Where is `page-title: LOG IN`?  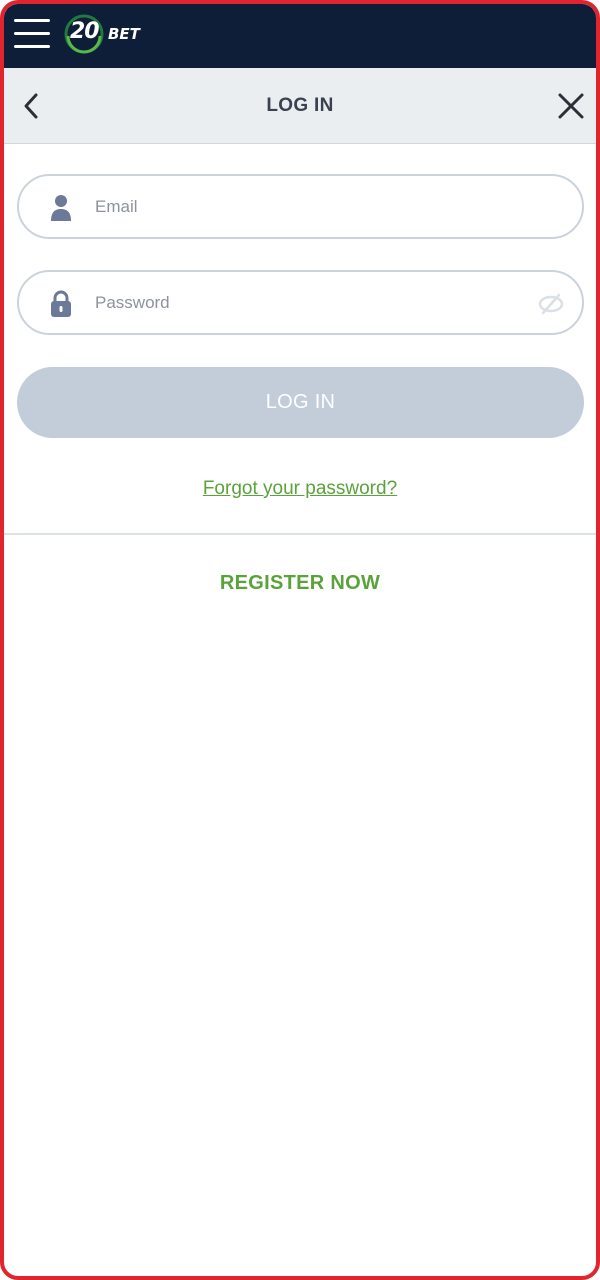
page-title: LOG IN is located at coordinates (300, 105).